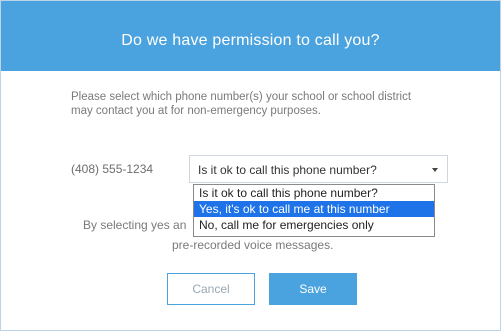  I want to click on option-no-emergencies-only: No, call me for emergencies only, so click(314, 225).